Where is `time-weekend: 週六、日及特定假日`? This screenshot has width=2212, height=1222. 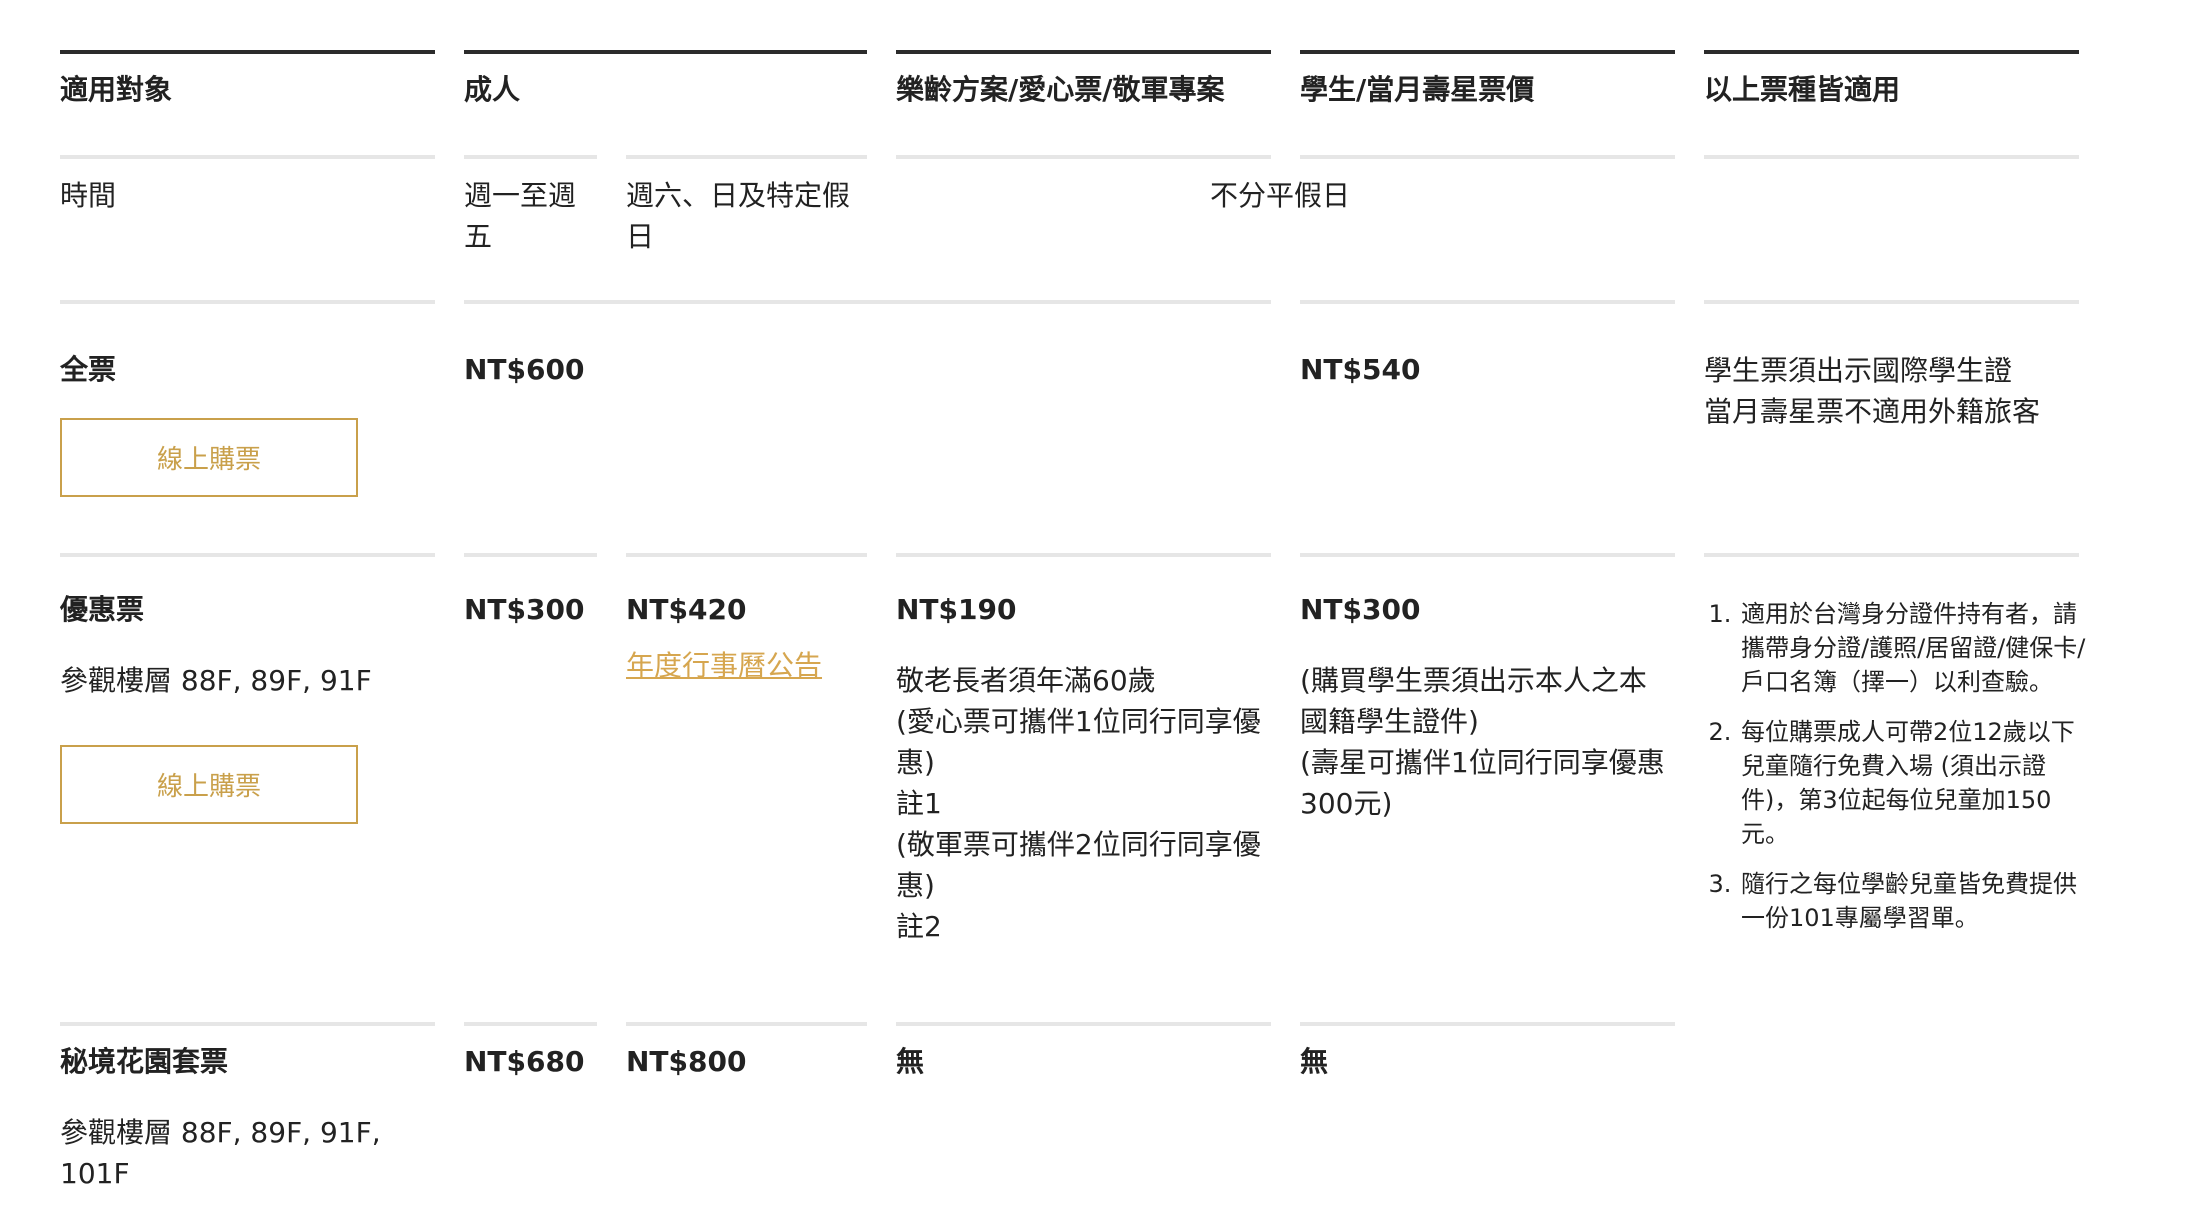
time-weekend: 週六、日及特定假日 is located at coordinates (738, 216).